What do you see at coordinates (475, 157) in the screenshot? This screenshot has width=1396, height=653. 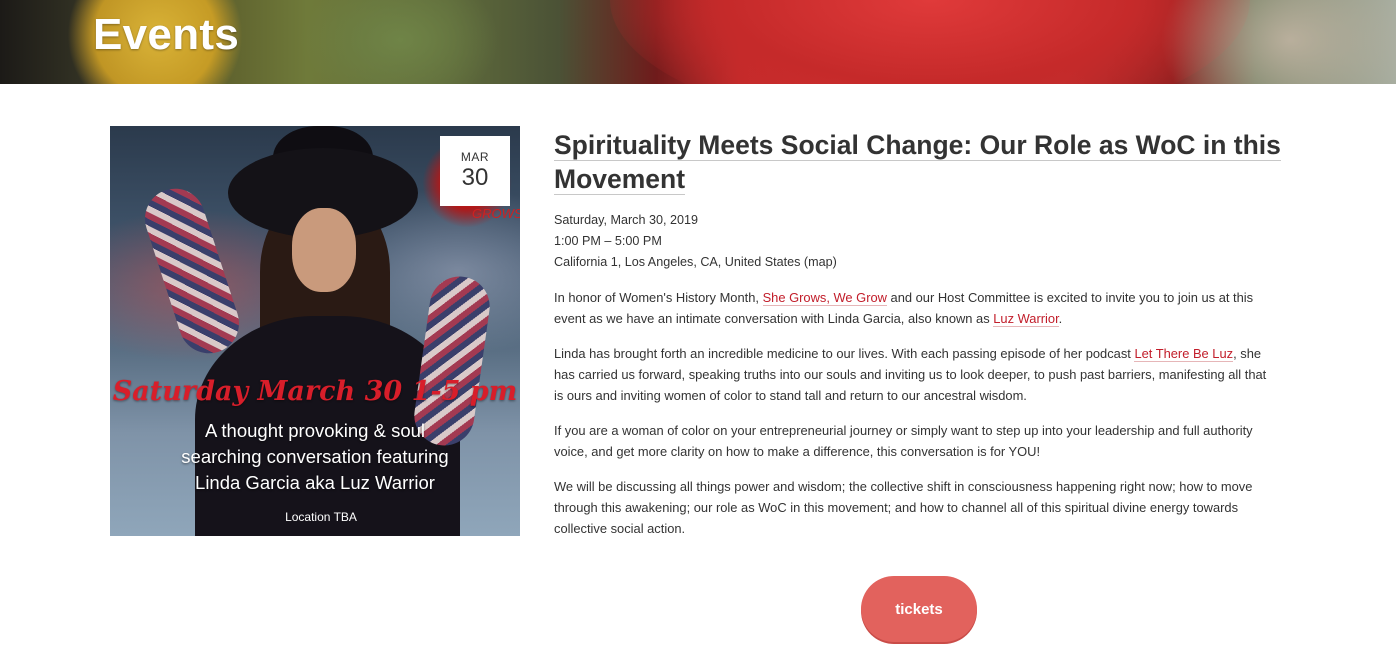 I see `date-badge-month: MAR` at bounding box center [475, 157].